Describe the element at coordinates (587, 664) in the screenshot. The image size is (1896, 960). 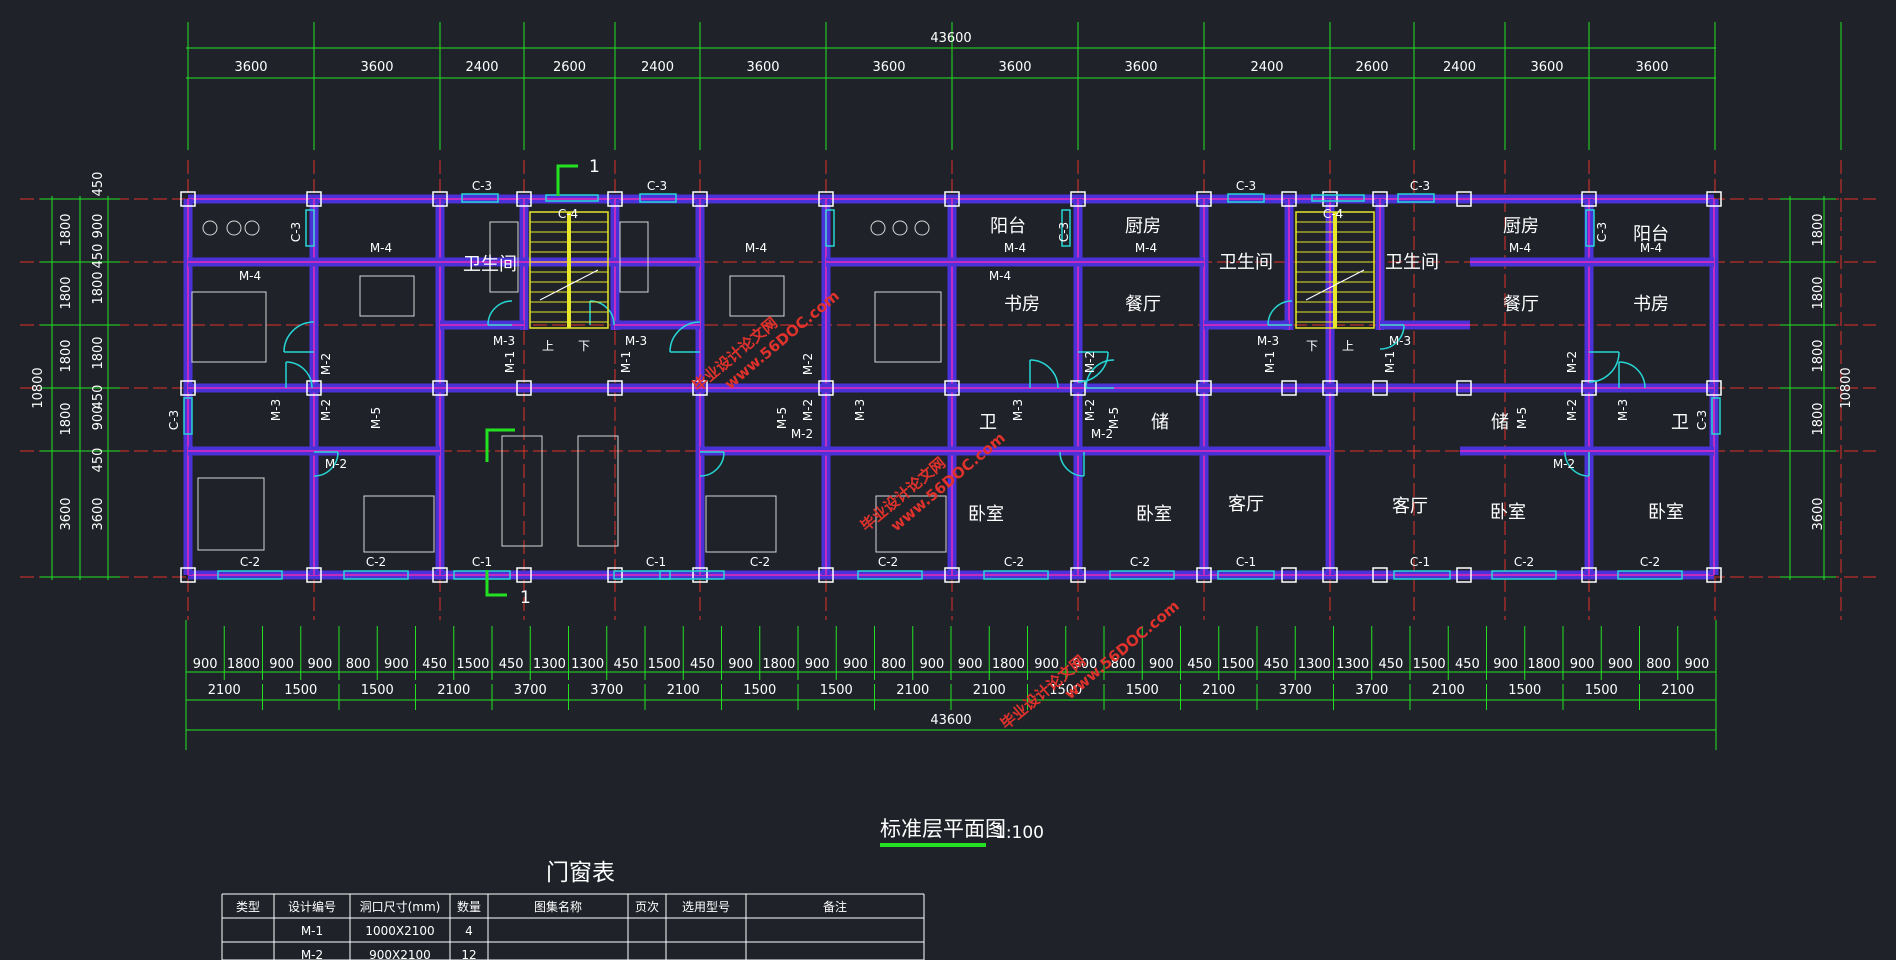
I see `bottom-dim: 1300` at that location.